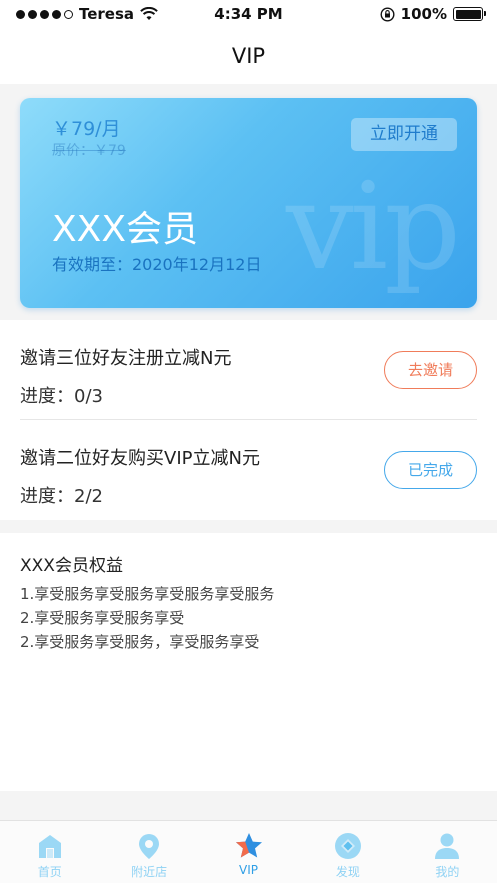 Image resolution: width=497 pixels, height=883 pixels. What do you see at coordinates (373, 227) in the screenshot?
I see `vip-watermark: vip` at bounding box center [373, 227].